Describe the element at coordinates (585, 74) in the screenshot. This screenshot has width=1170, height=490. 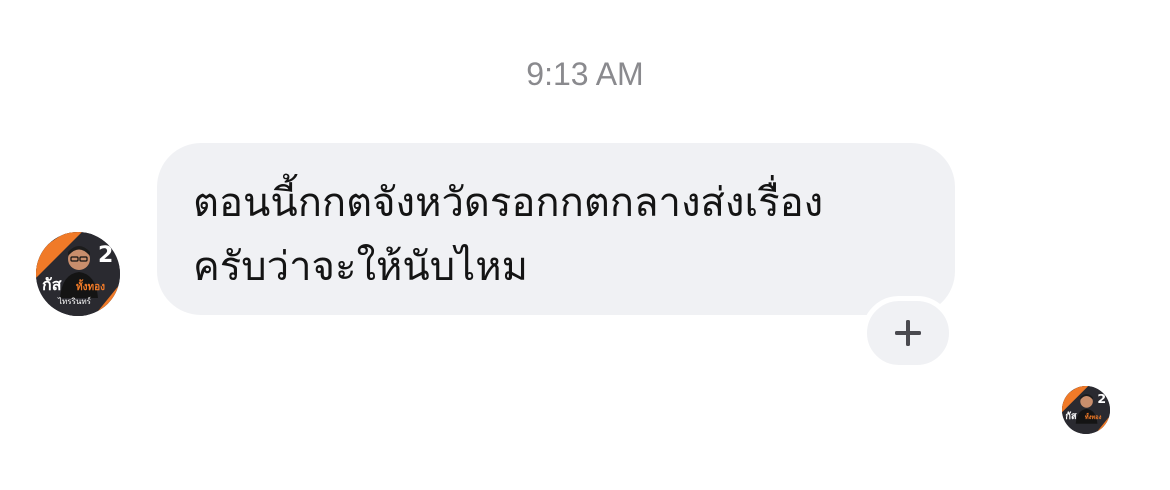
I see `message-timestamp: 9:13 AM` at that location.